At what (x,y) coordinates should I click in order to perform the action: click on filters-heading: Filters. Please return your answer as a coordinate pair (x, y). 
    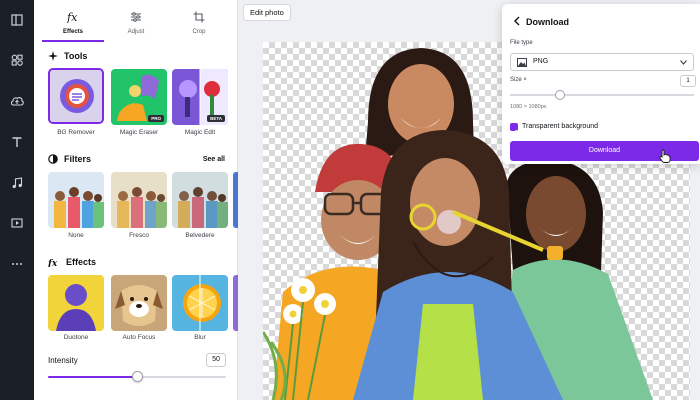
    Looking at the image, I should click on (69, 159).